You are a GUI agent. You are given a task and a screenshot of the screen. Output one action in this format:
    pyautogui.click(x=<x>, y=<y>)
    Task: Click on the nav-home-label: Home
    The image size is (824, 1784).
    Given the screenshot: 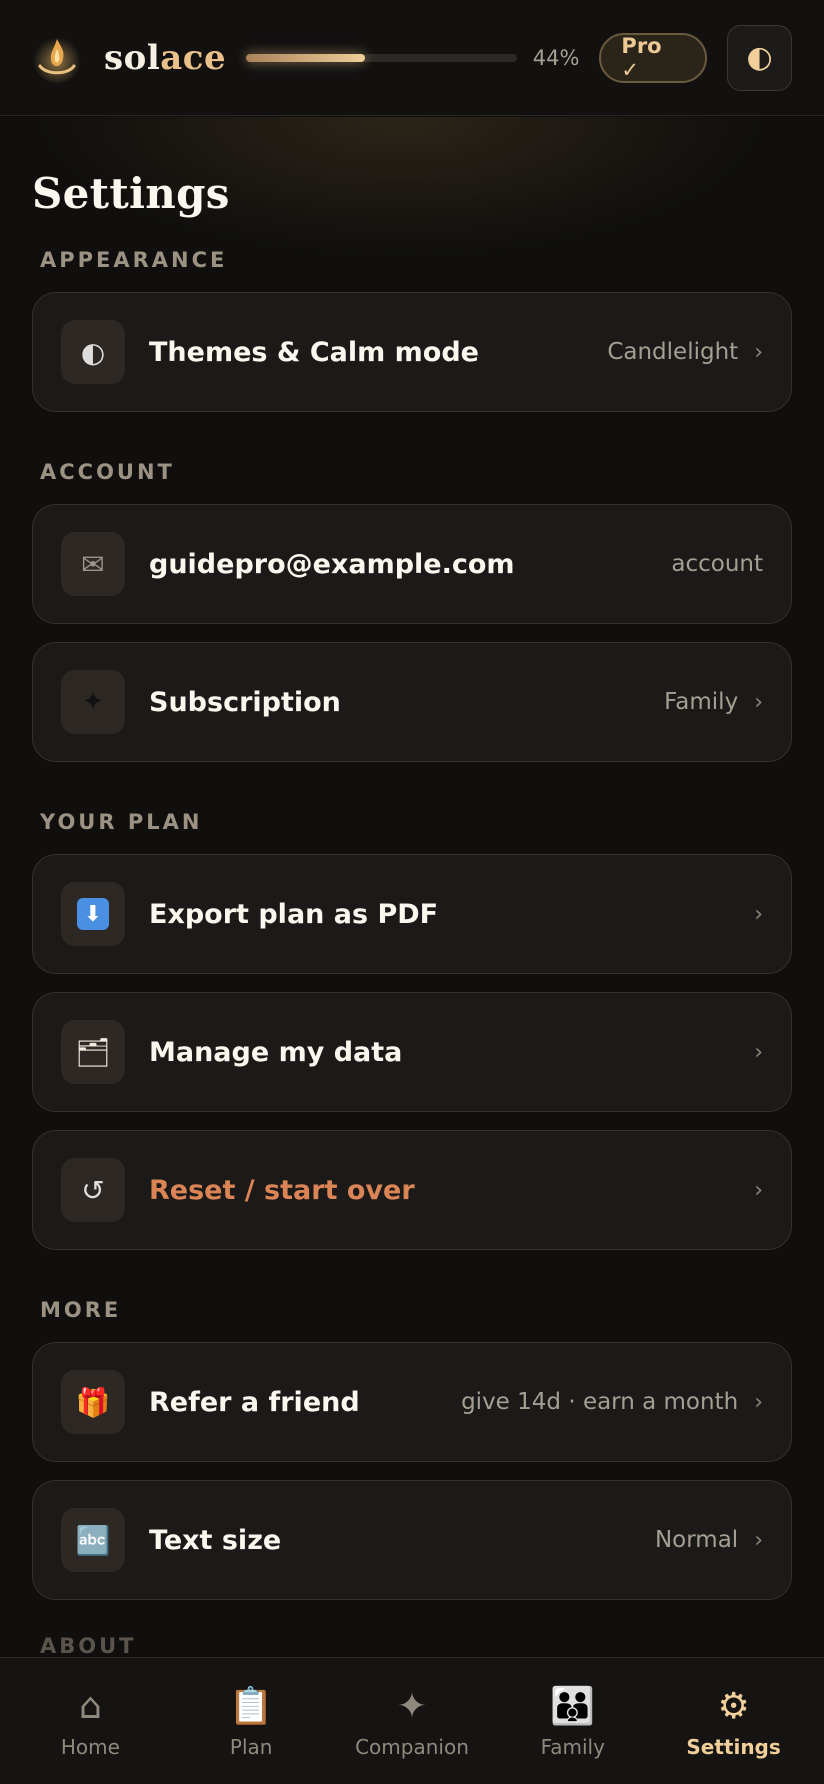 What is the action you would take?
    pyautogui.click(x=90, y=1747)
    